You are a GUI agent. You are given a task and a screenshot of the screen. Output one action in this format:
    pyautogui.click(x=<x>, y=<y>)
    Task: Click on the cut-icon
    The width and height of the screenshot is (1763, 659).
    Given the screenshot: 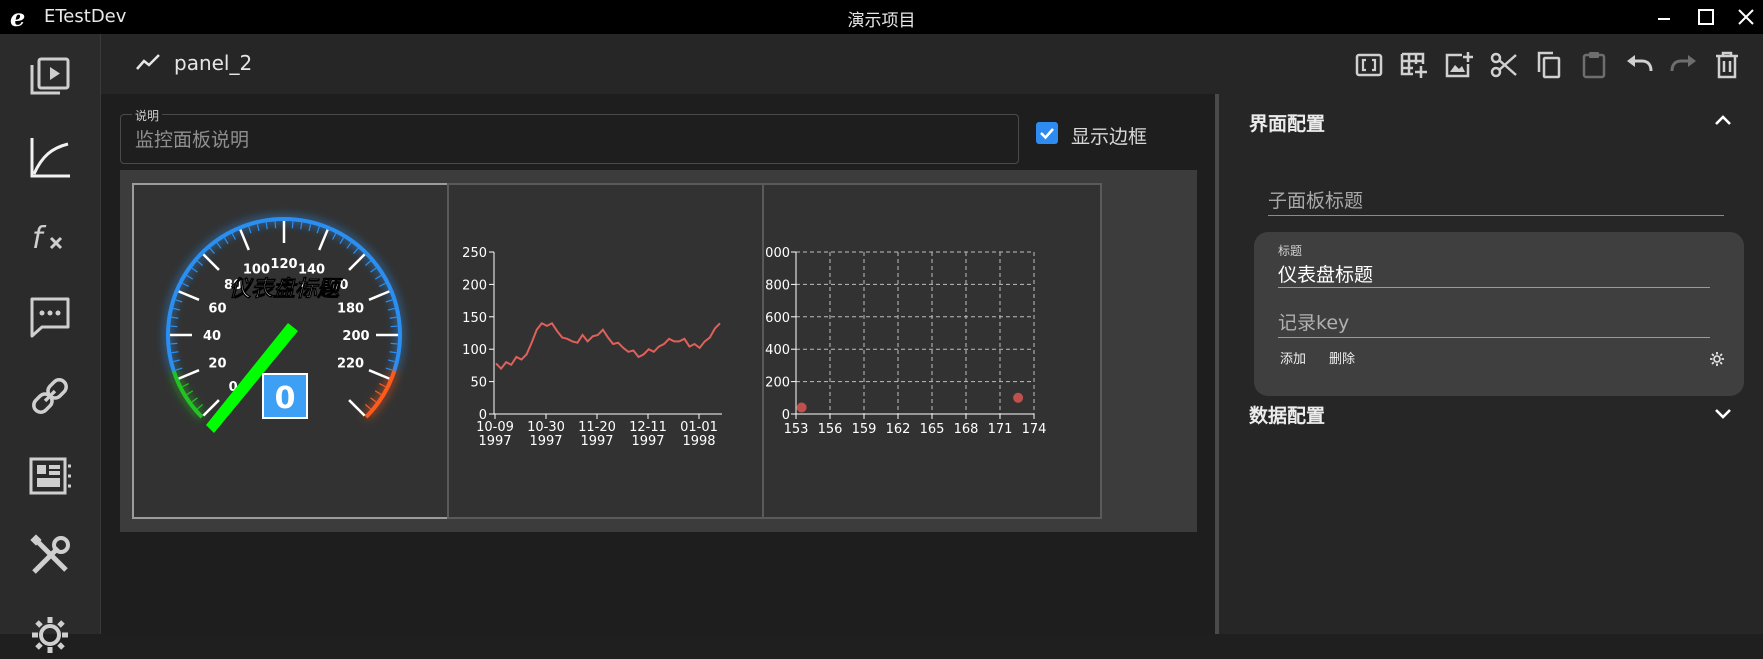 What is the action you would take?
    pyautogui.click(x=1504, y=65)
    